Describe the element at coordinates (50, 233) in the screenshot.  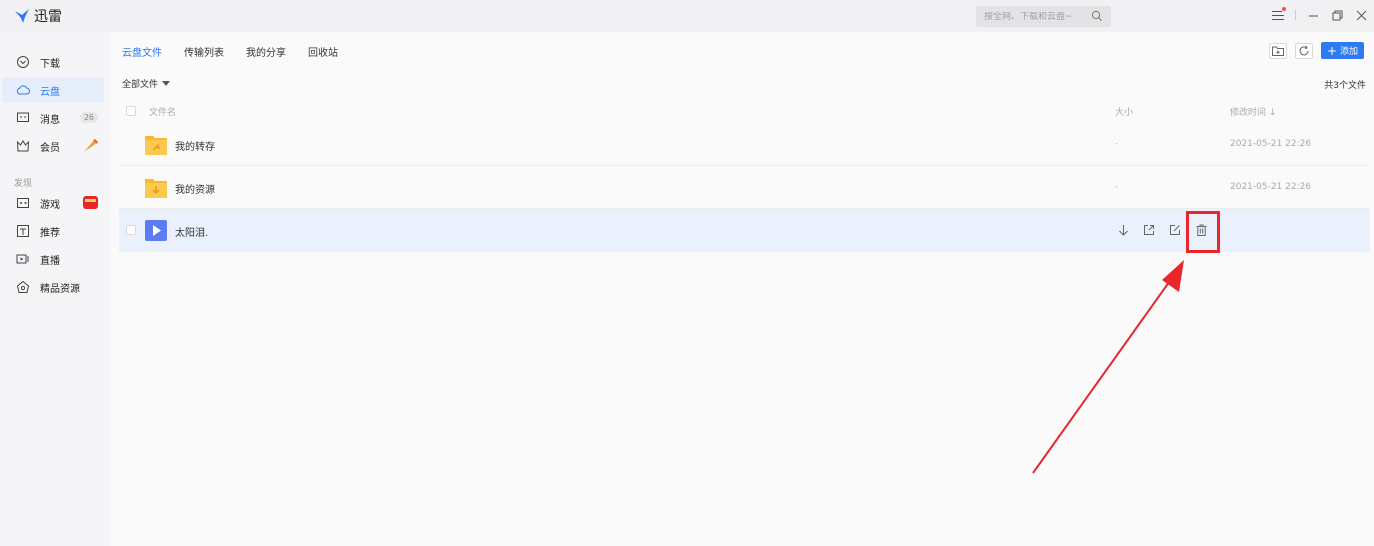
I see `sidebar-item-label: 推荐` at that location.